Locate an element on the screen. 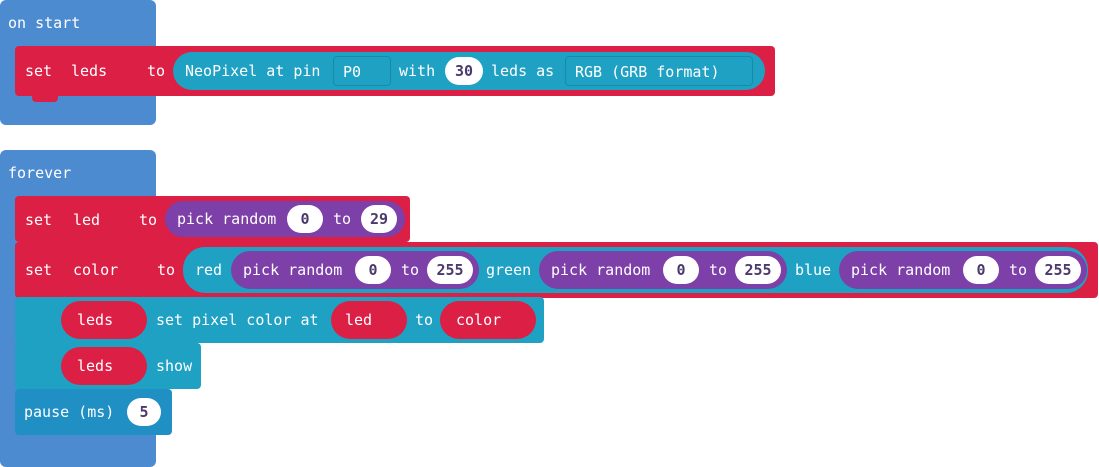  green-min-input: 0 is located at coordinates (681, 270).